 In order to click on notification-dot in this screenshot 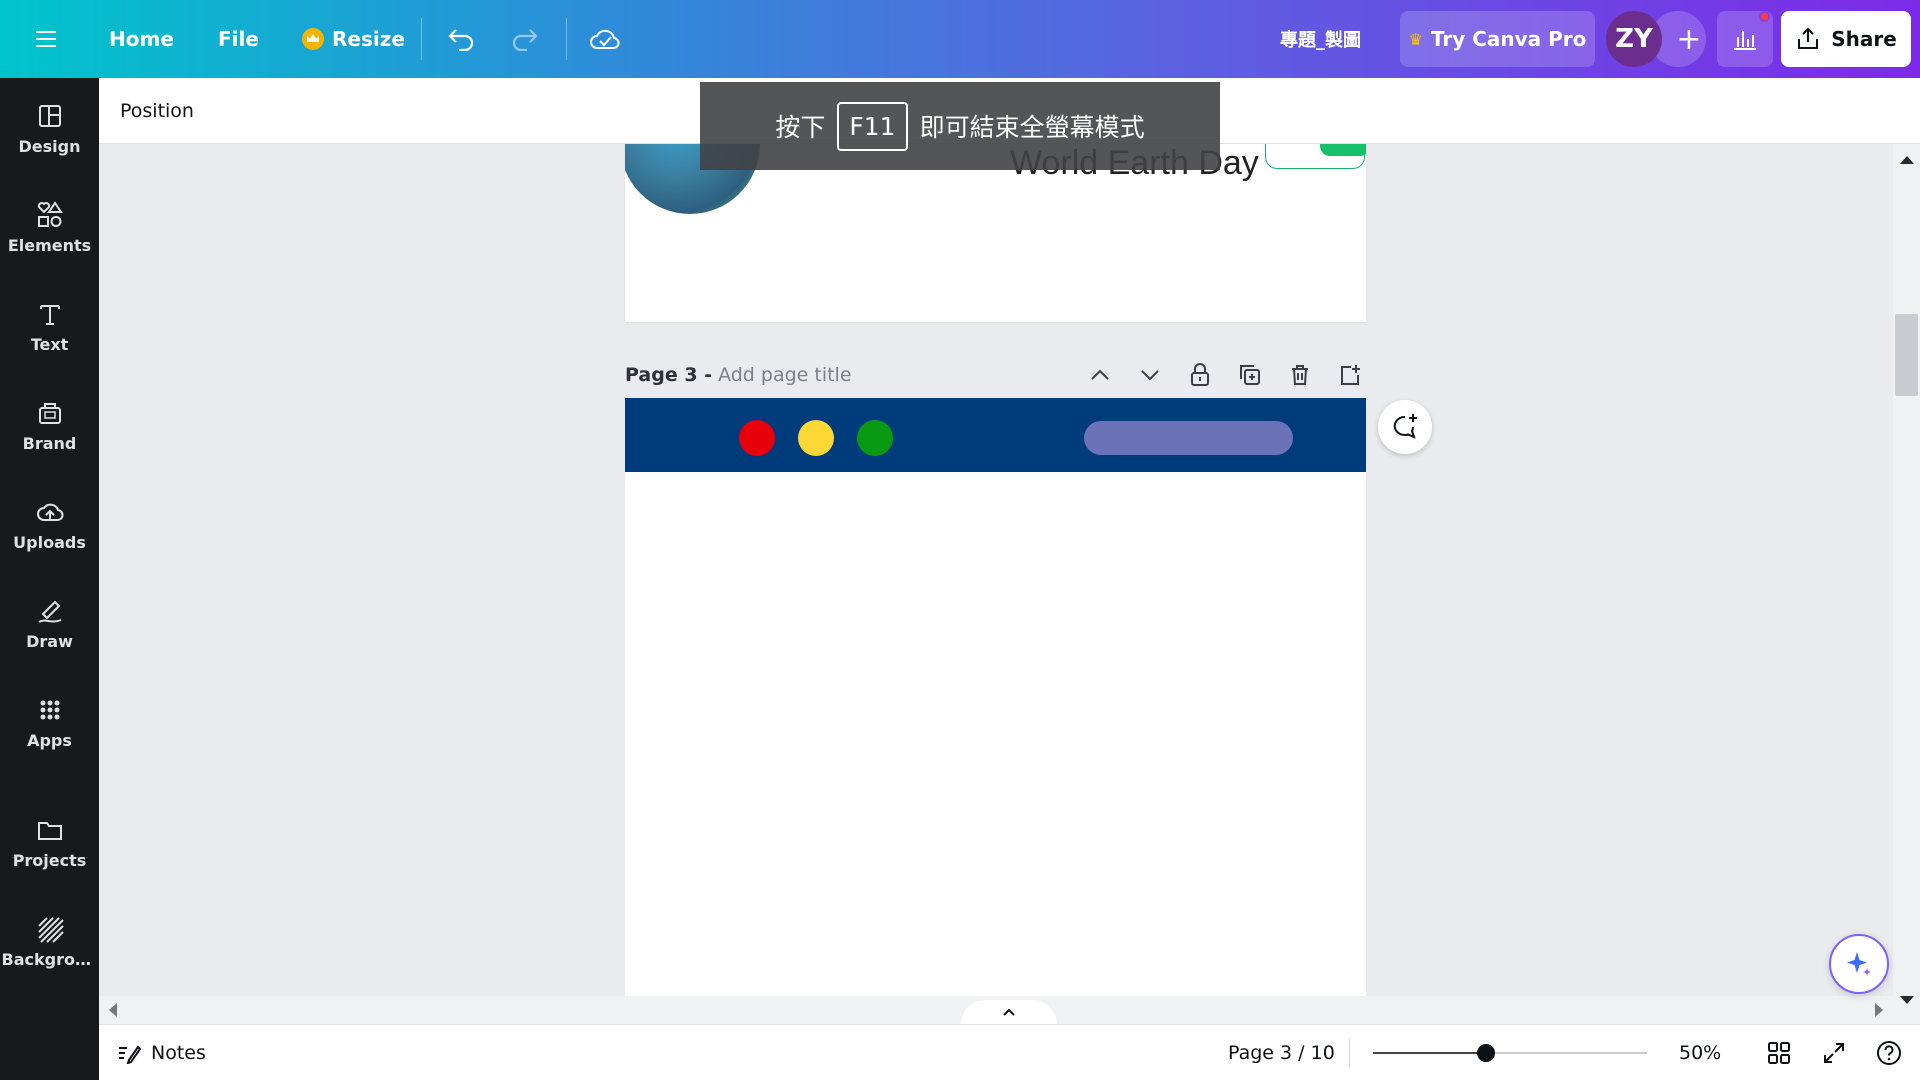, I will do `click(1764, 16)`.